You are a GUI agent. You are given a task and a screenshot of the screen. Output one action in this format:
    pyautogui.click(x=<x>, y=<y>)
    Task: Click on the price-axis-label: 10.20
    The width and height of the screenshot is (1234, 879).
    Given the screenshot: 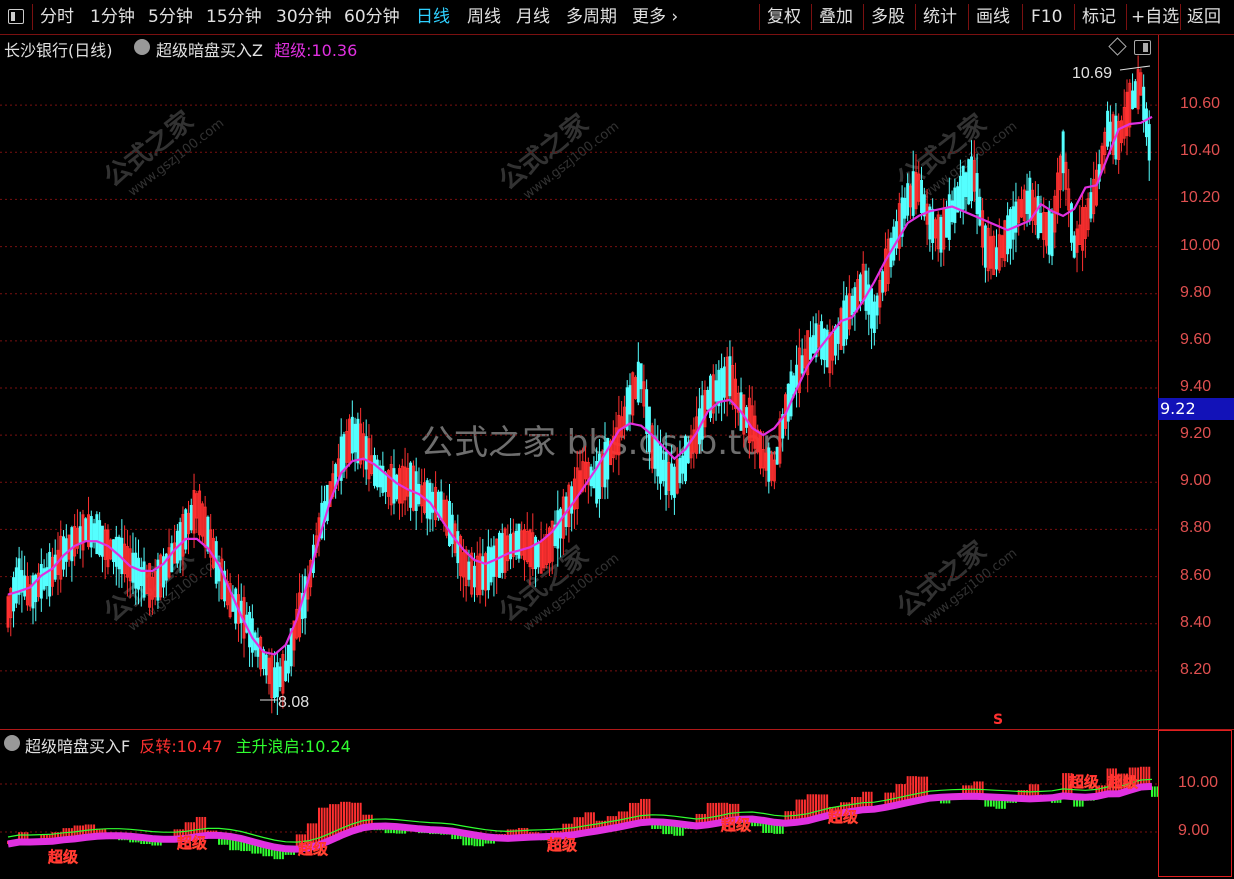 What is the action you would take?
    pyautogui.click(x=1200, y=198)
    